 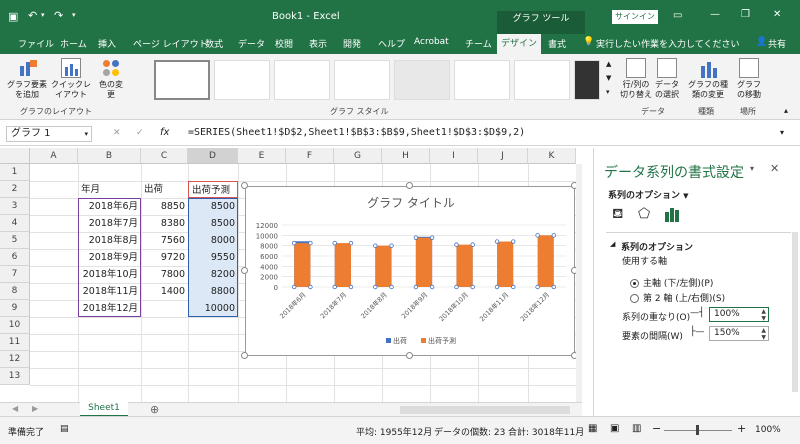 What do you see at coordinates (104, 409) in the screenshot?
I see `sheet-tab-sheet1: Sheet1` at bounding box center [104, 409].